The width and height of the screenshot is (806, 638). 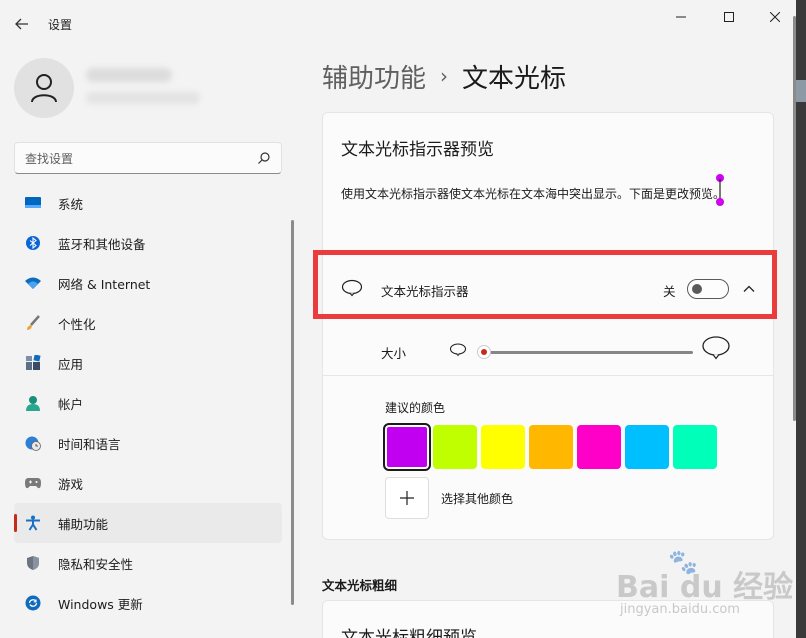 What do you see at coordinates (548, 619) in the screenshot?
I see `thickness-preview-card: 文本光标粗细预览` at bounding box center [548, 619].